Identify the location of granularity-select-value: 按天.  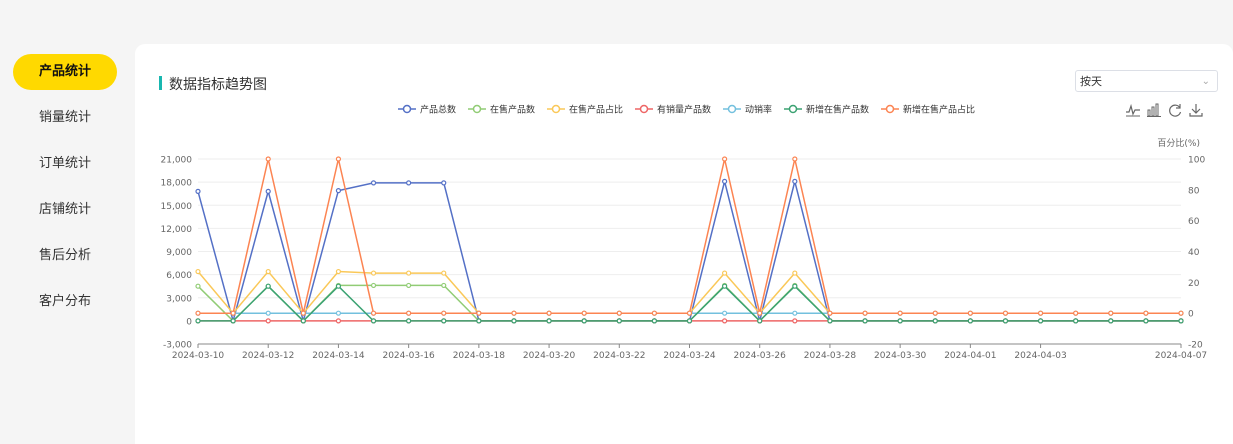
(1091, 81).